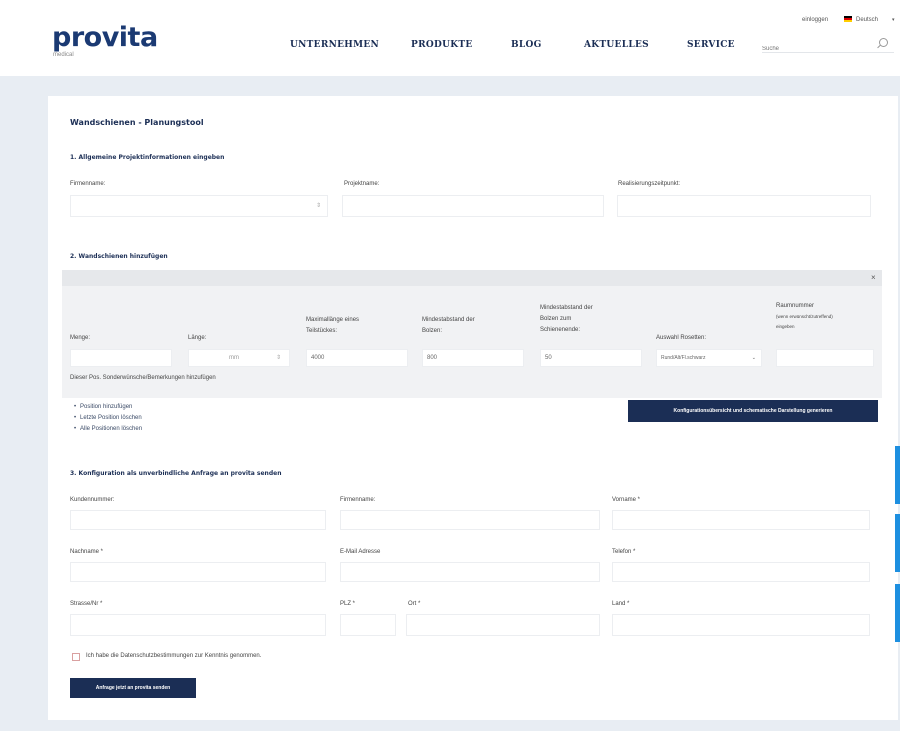 This screenshot has height=731, width=900. I want to click on send-request-button: Anfrage jetzt an provita senden, so click(133, 688).